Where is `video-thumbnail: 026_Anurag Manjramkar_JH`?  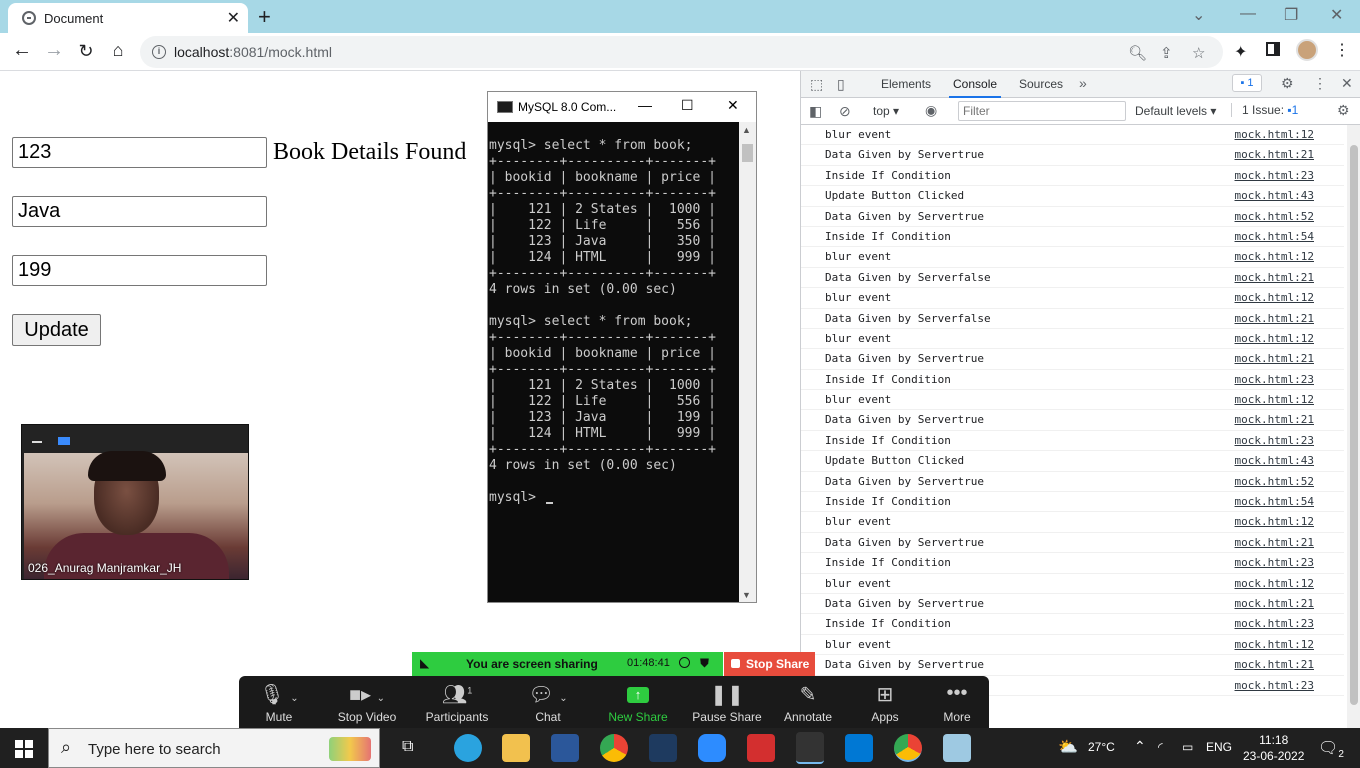
video-thumbnail: 026_Anurag Manjramkar_JH is located at coordinates (135, 502).